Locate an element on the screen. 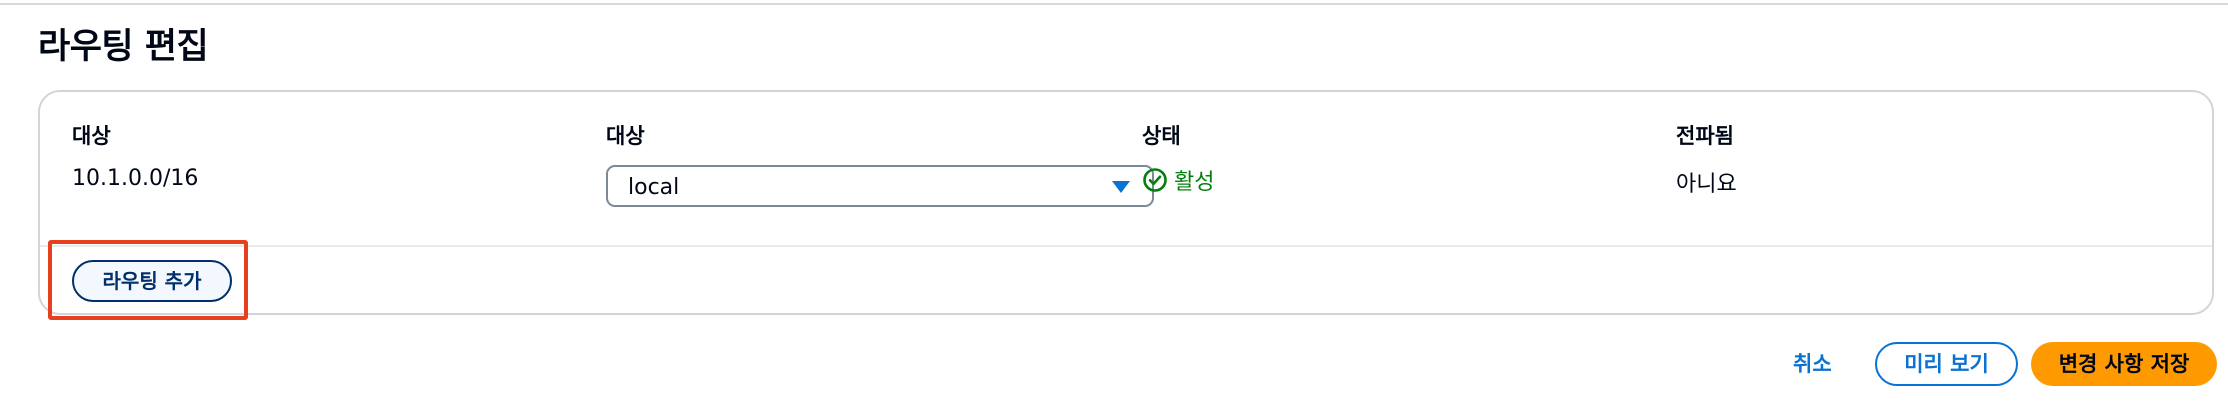 Image resolution: width=2228 pixels, height=420 pixels. column-header-propagated: 전파됨 is located at coordinates (1705, 136).